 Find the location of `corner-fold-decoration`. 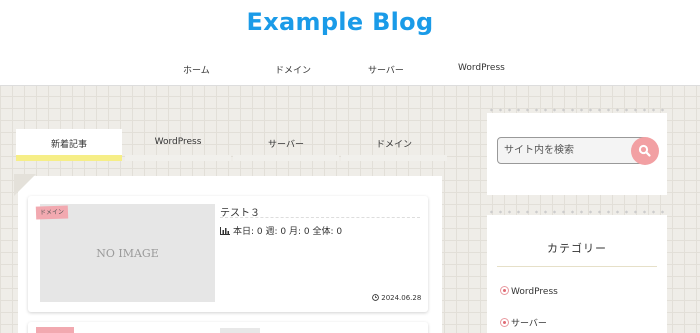

corner-fold-decoration is located at coordinates (25, 185).